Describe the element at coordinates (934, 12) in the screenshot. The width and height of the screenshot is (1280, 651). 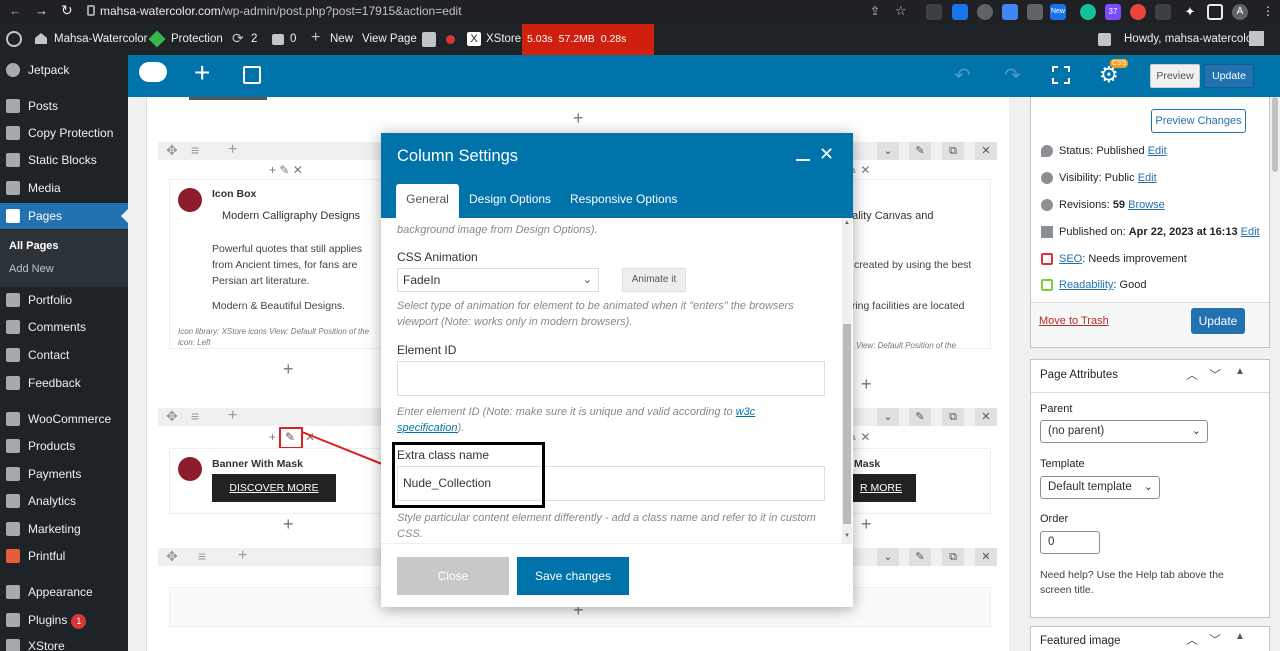
I see `extension-icon` at that location.